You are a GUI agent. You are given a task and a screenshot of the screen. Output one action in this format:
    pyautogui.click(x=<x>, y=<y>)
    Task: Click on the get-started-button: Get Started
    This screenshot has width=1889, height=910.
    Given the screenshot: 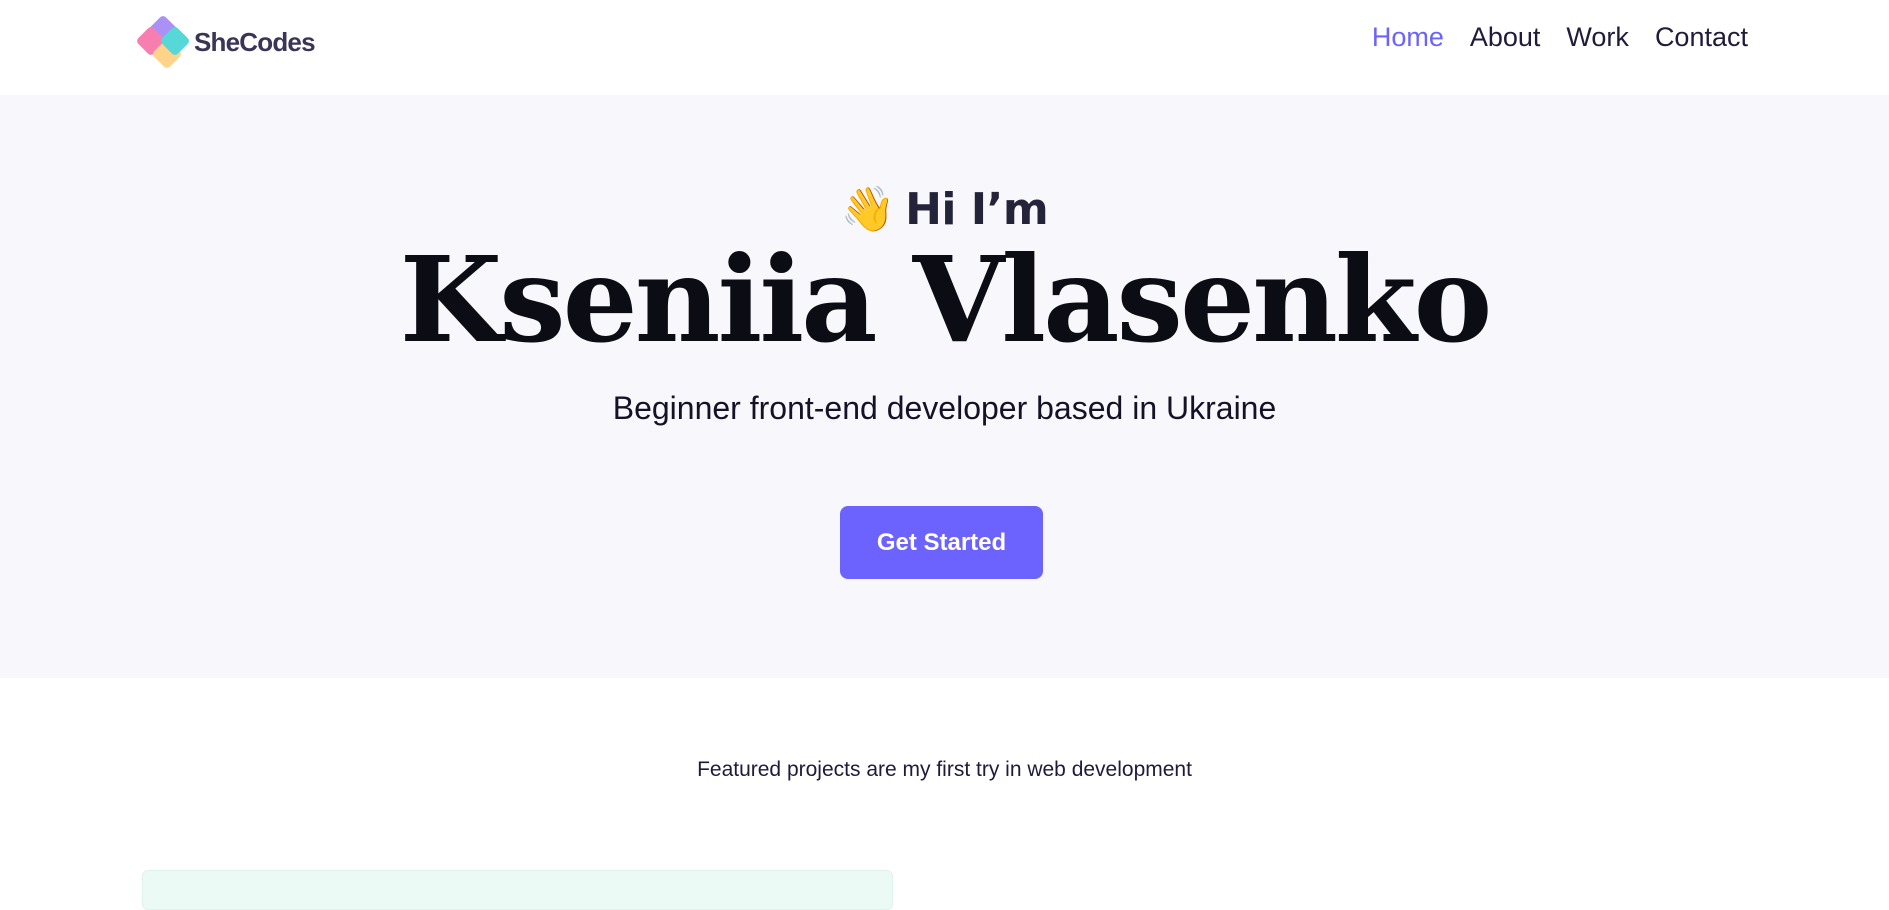 What is the action you would take?
    pyautogui.click(x=941, y=542)
    